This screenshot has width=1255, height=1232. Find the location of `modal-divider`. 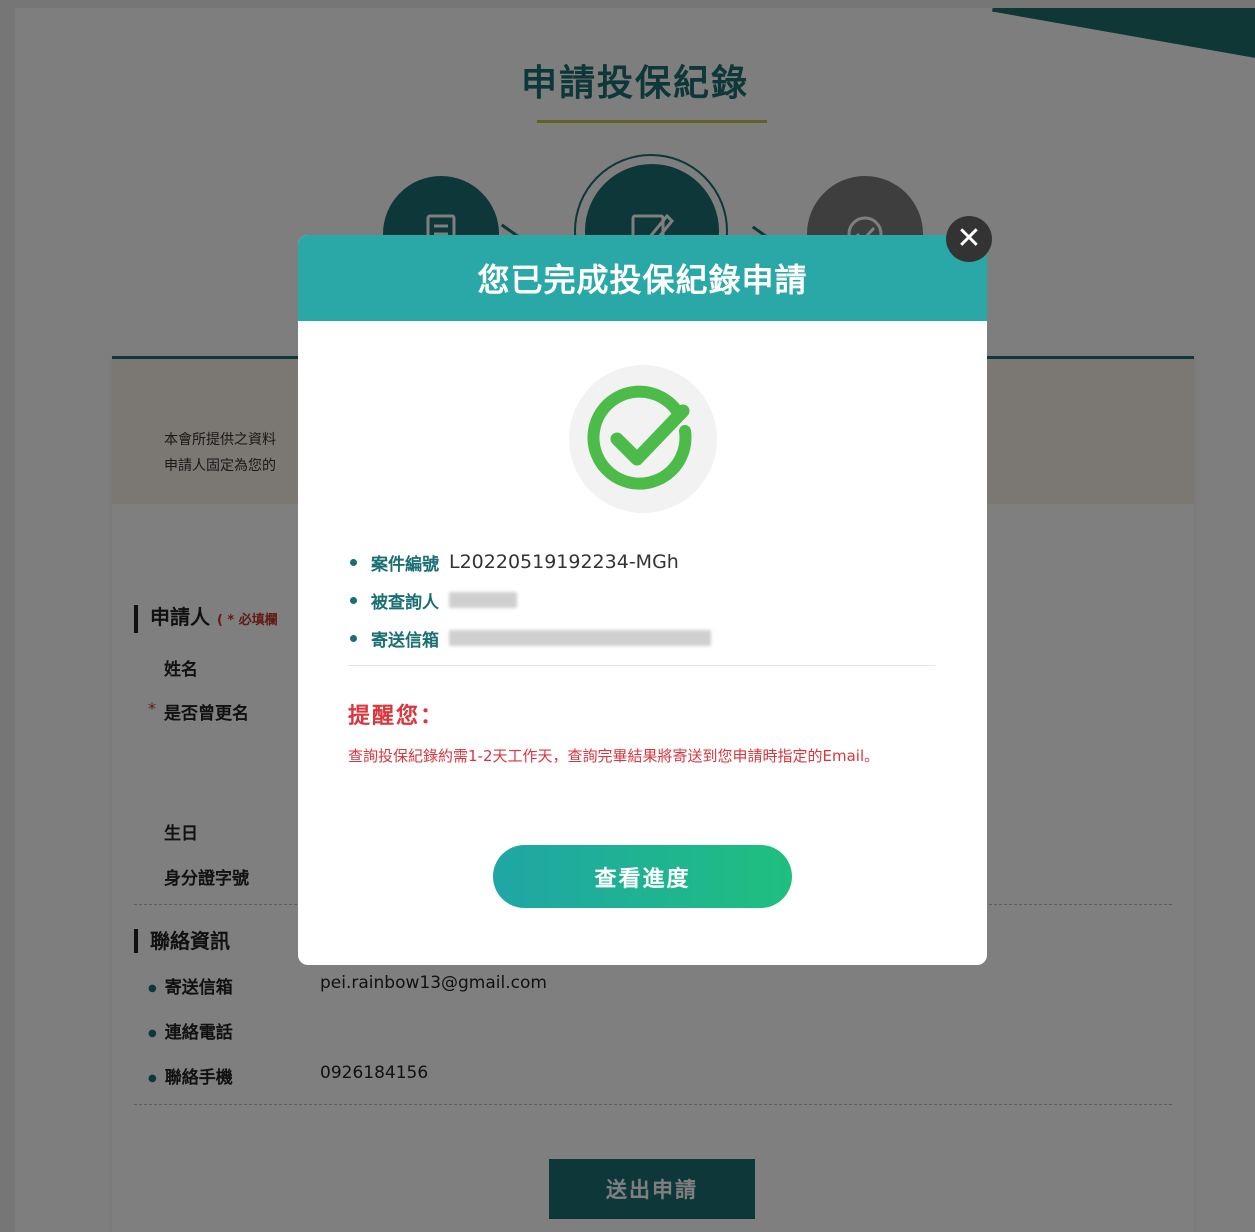

modal-divider is located at coordinates (641, 665).